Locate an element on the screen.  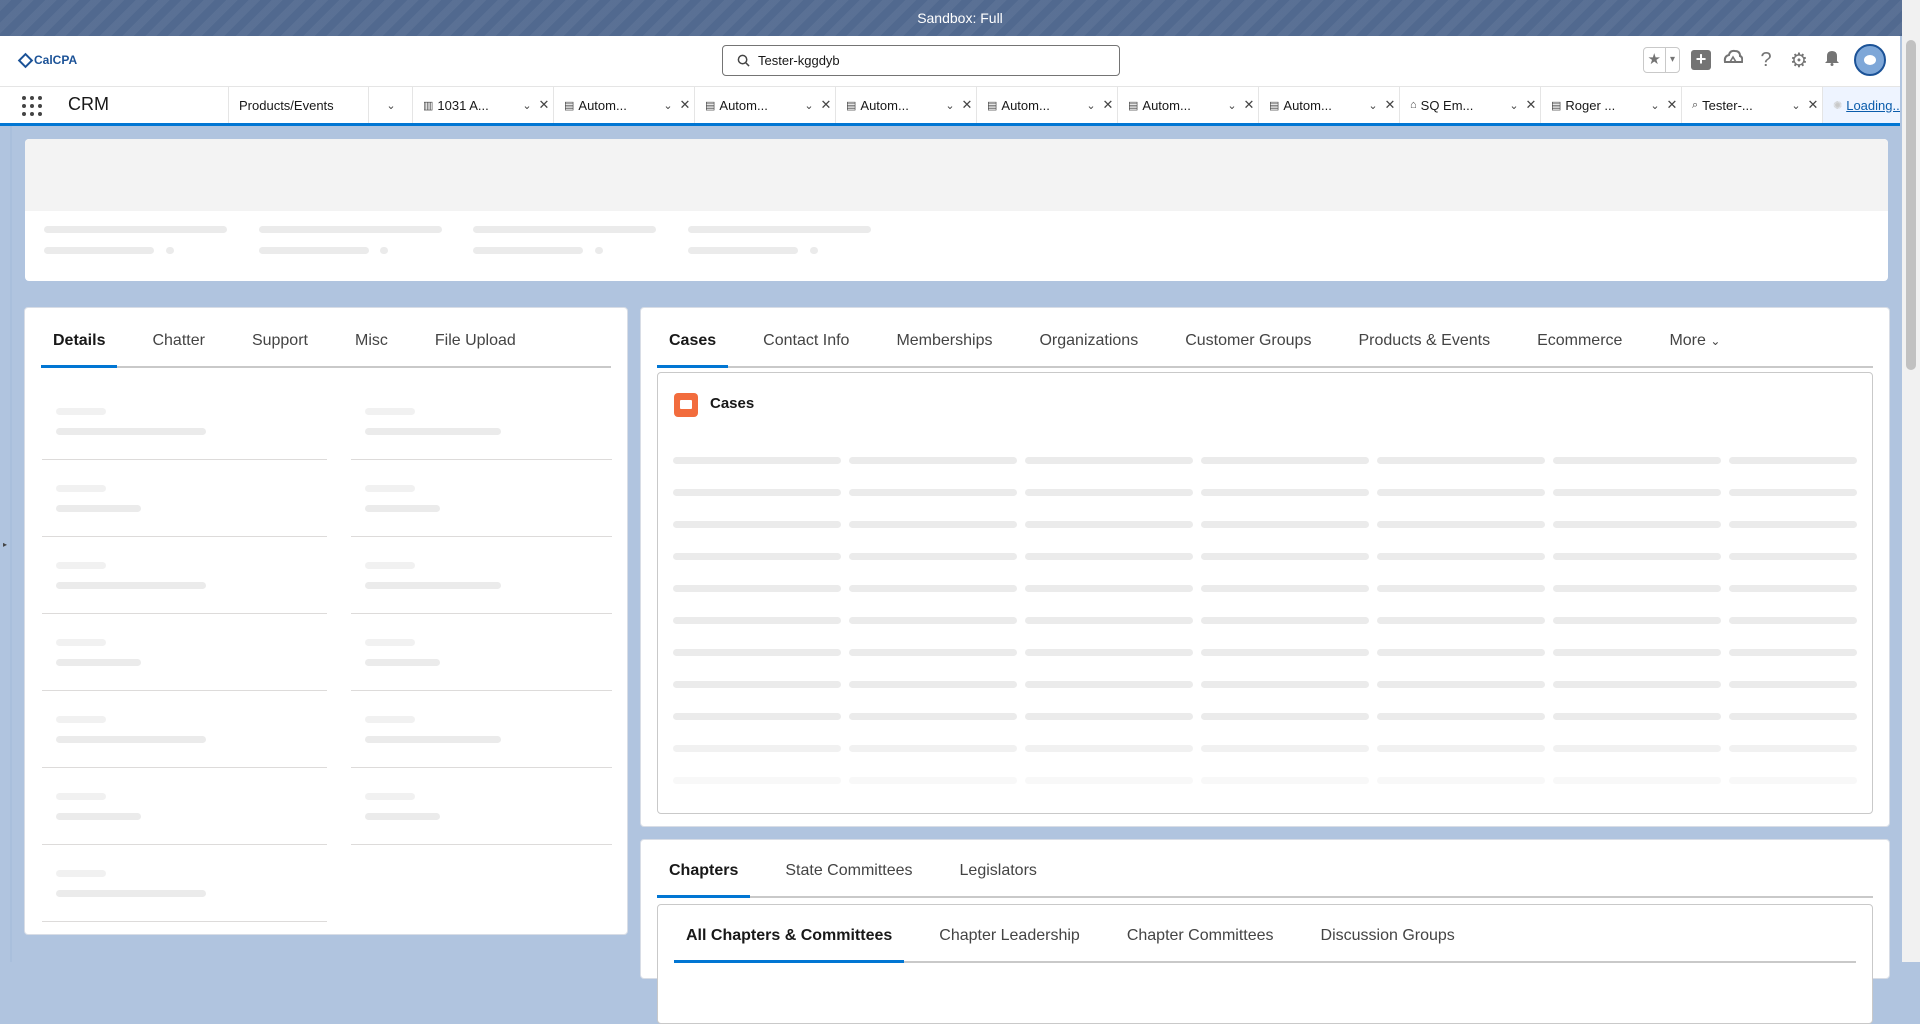
workspace-tab: ▤ Roger ... ⌄ ✕ is located at coordinates (1610, 105).